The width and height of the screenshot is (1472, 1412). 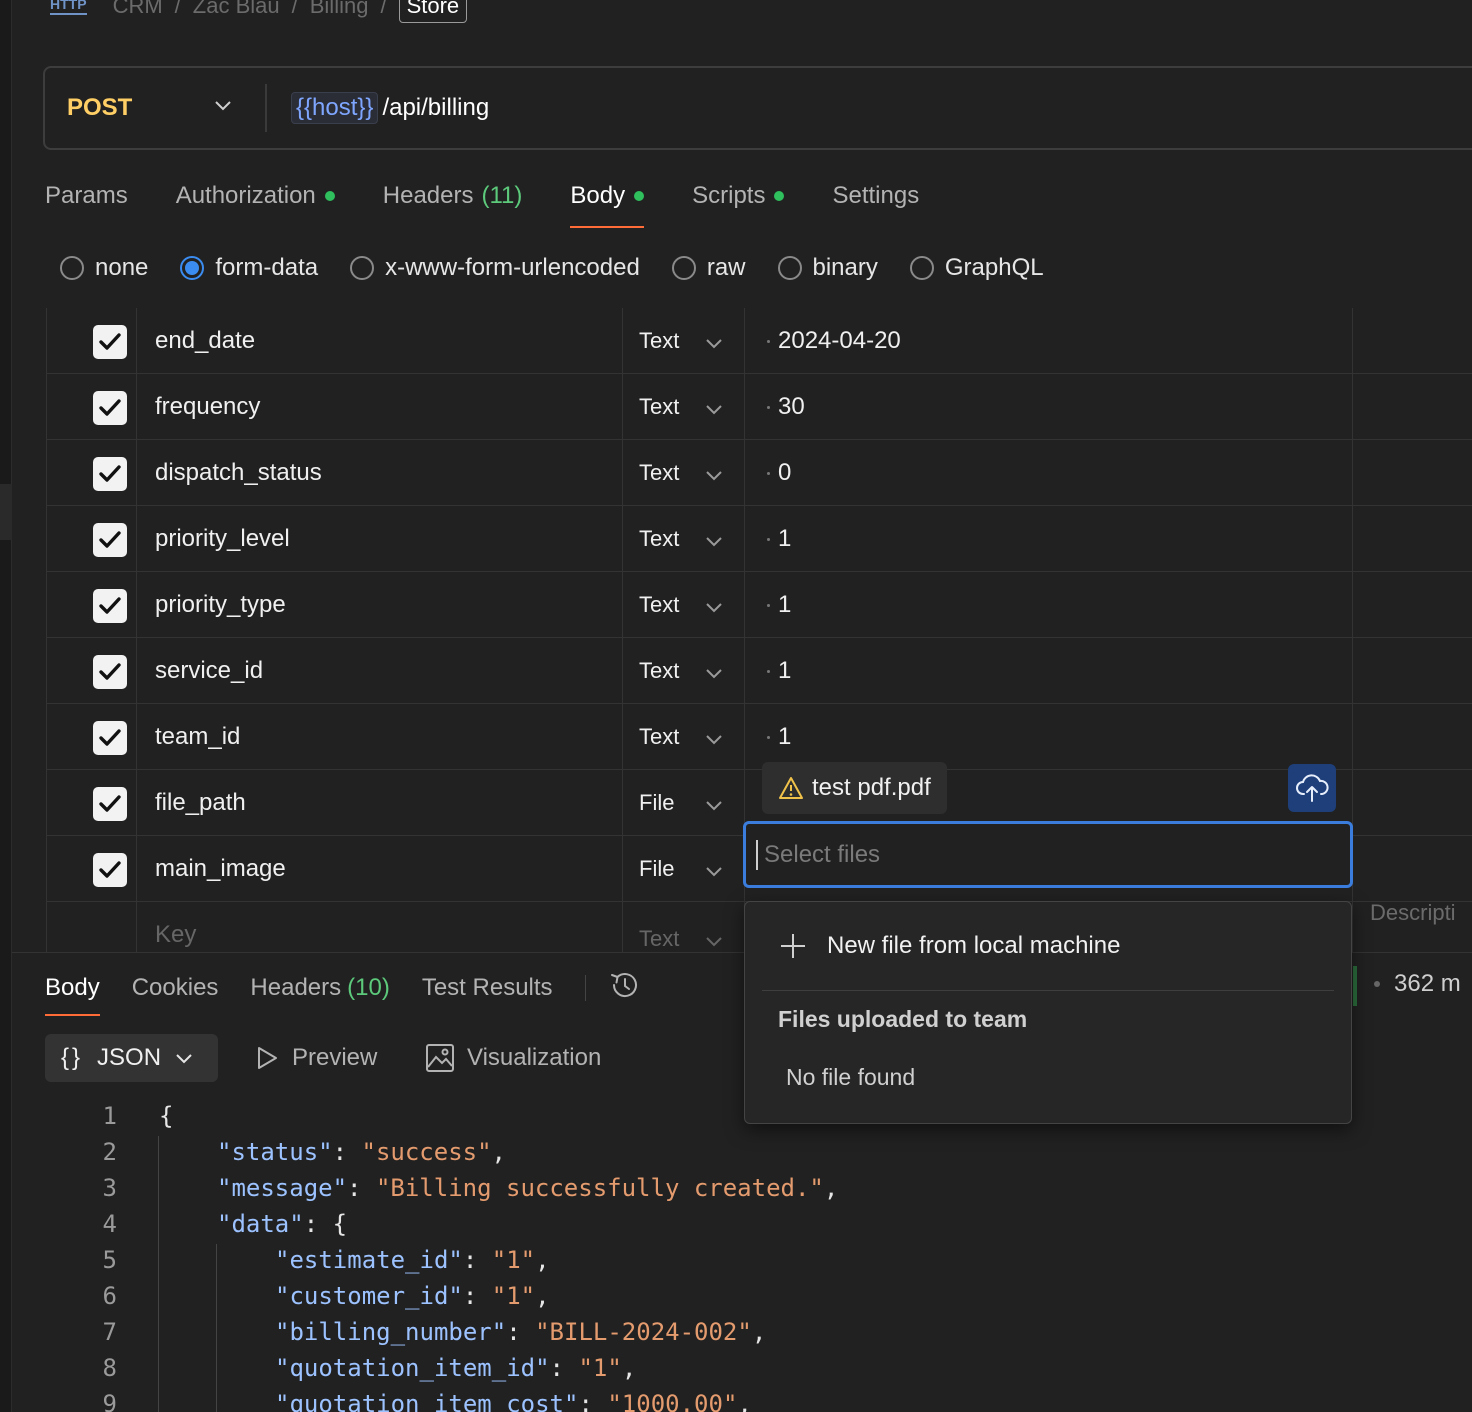 I want to click on response-tab-cookies: Cookies, so click(x=175, y=988).